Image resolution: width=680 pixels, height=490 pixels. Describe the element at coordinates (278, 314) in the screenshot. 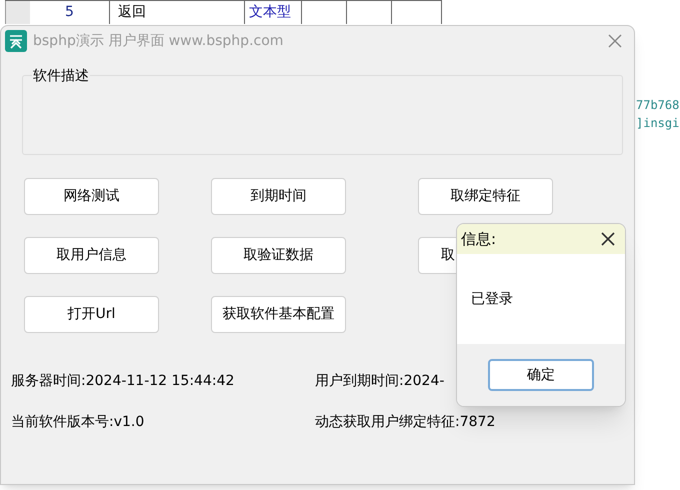

I see `action-button: 获取软件基本配置` at that location.